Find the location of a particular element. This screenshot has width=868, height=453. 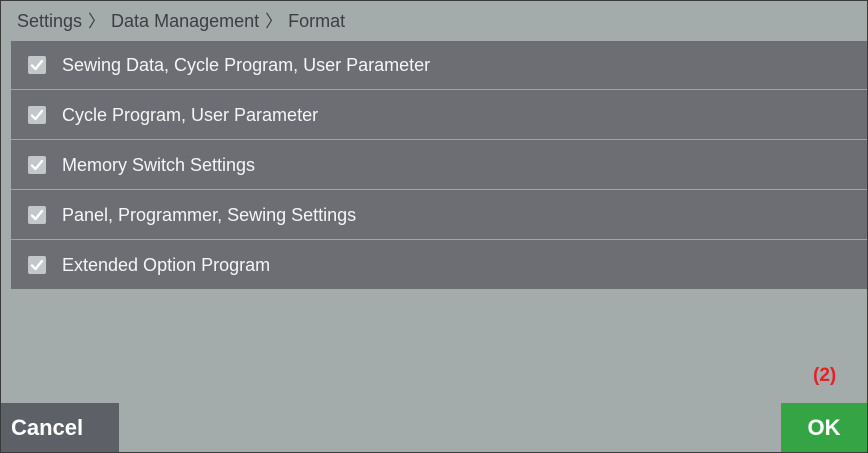

ok-button: OK is located at coordinates (824, 427).